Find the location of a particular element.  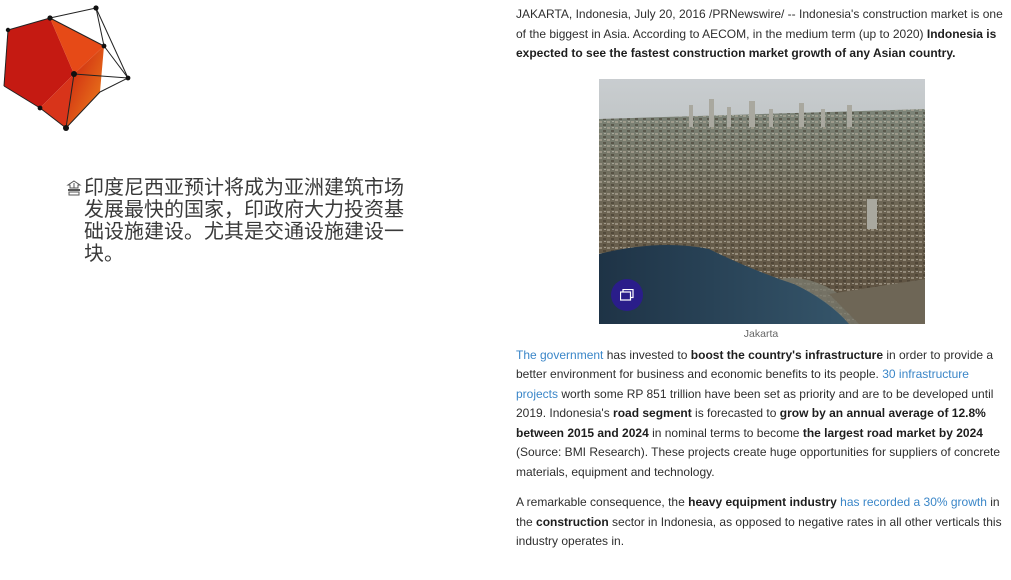

gallery-button is located at coordinates (627, 294).